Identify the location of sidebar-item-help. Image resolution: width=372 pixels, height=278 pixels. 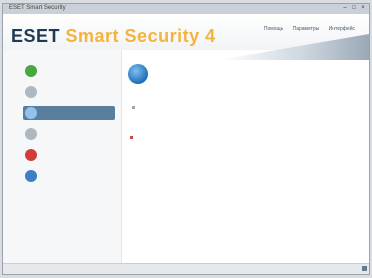
(70, 176).